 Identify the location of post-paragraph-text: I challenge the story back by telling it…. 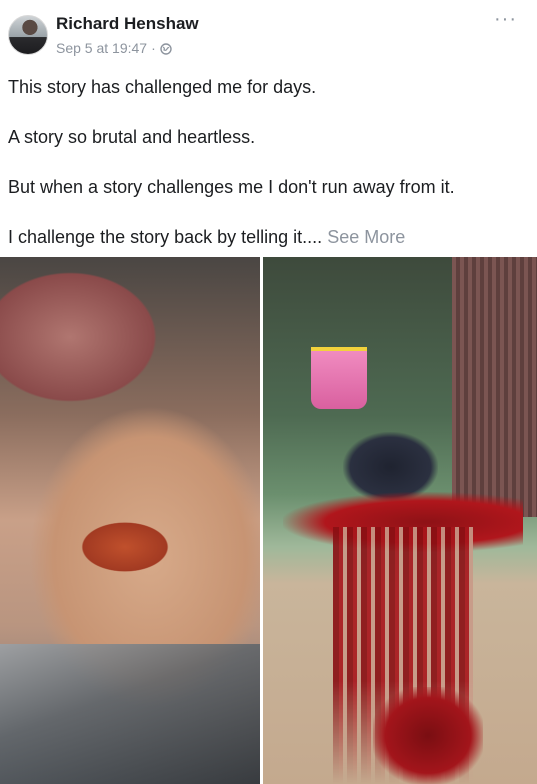
(165, 237).